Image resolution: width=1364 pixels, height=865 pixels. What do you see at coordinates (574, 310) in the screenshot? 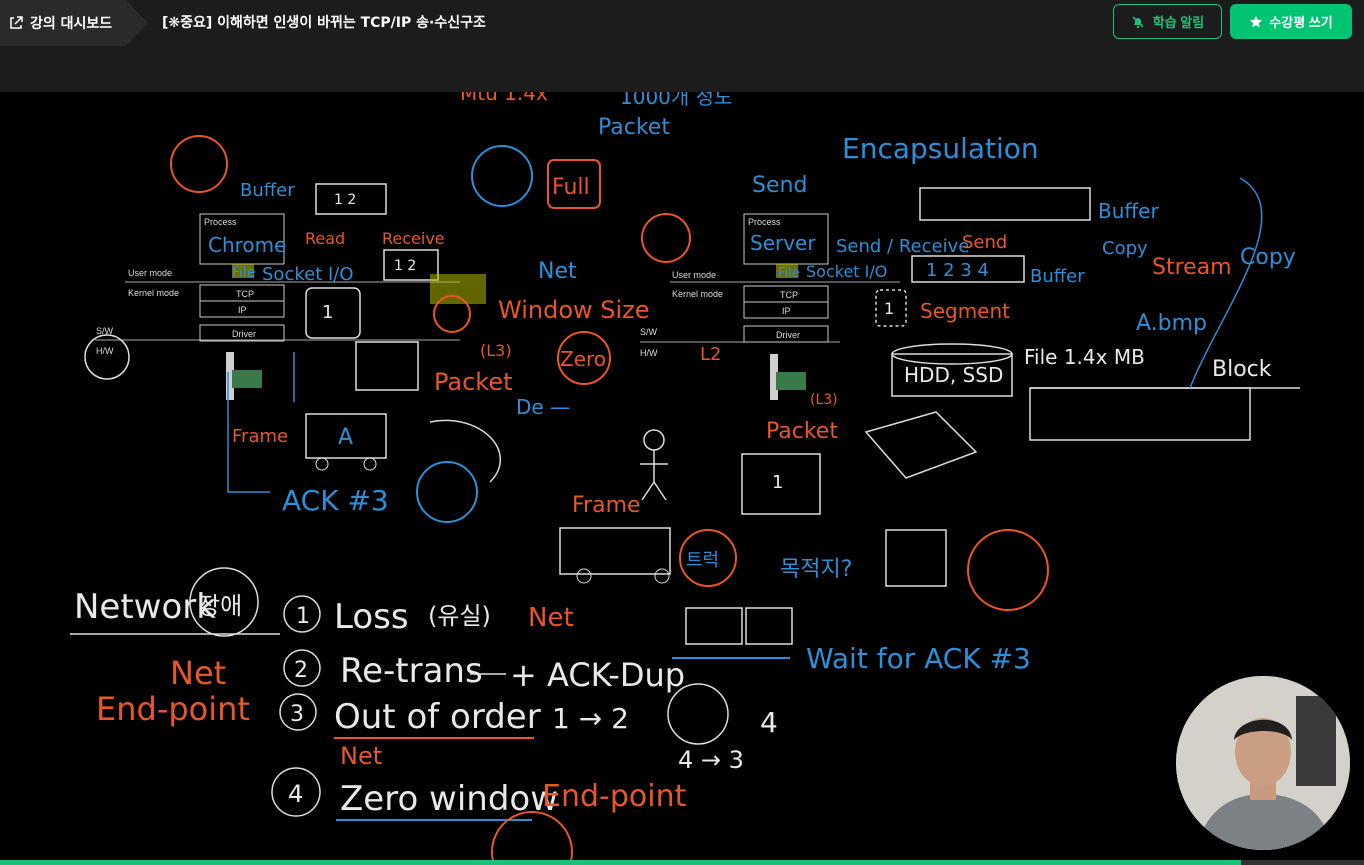
I see `note-window-size: Window Size` at bounding box center [574, 310].